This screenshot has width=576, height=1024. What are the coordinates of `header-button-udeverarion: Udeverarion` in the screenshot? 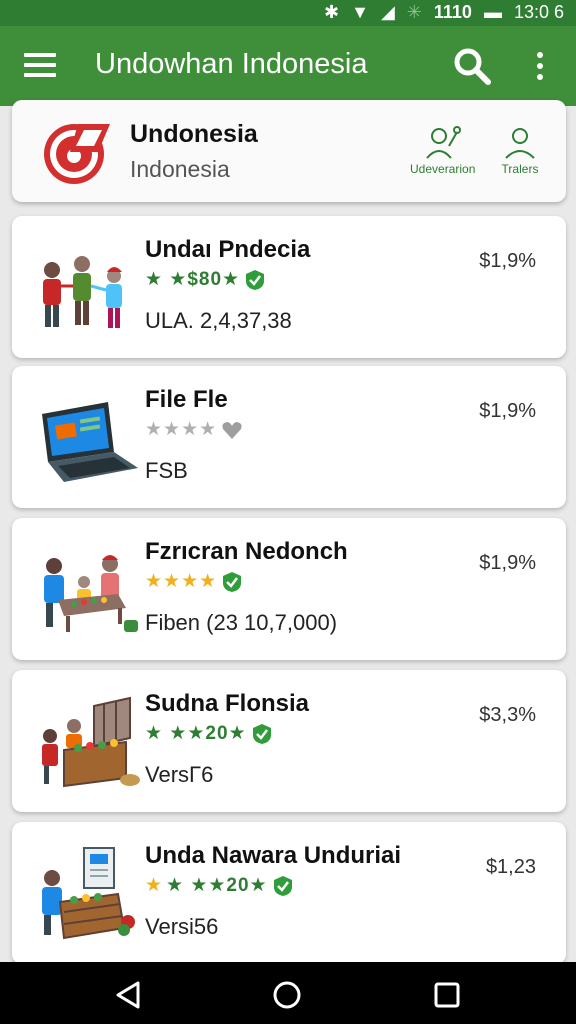 It's located at (442, 150).